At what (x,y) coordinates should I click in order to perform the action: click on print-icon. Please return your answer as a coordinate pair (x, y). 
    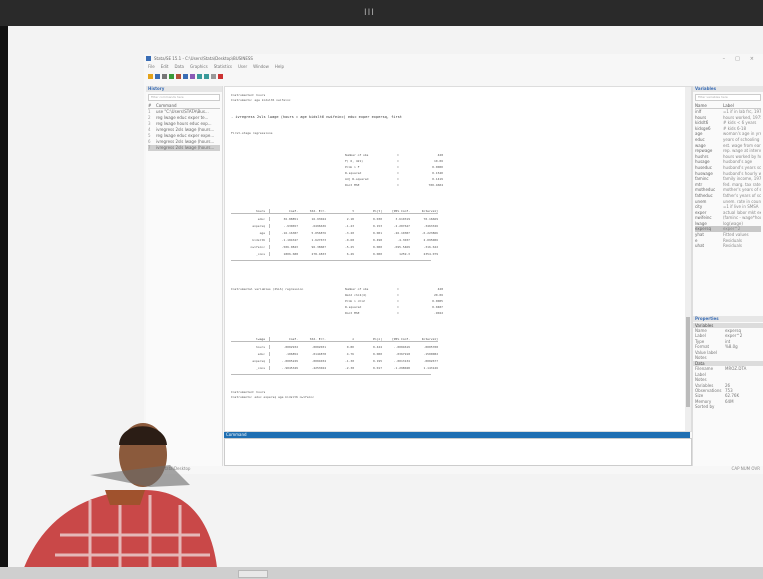
    Looking at the image, I should click on (164, 76).